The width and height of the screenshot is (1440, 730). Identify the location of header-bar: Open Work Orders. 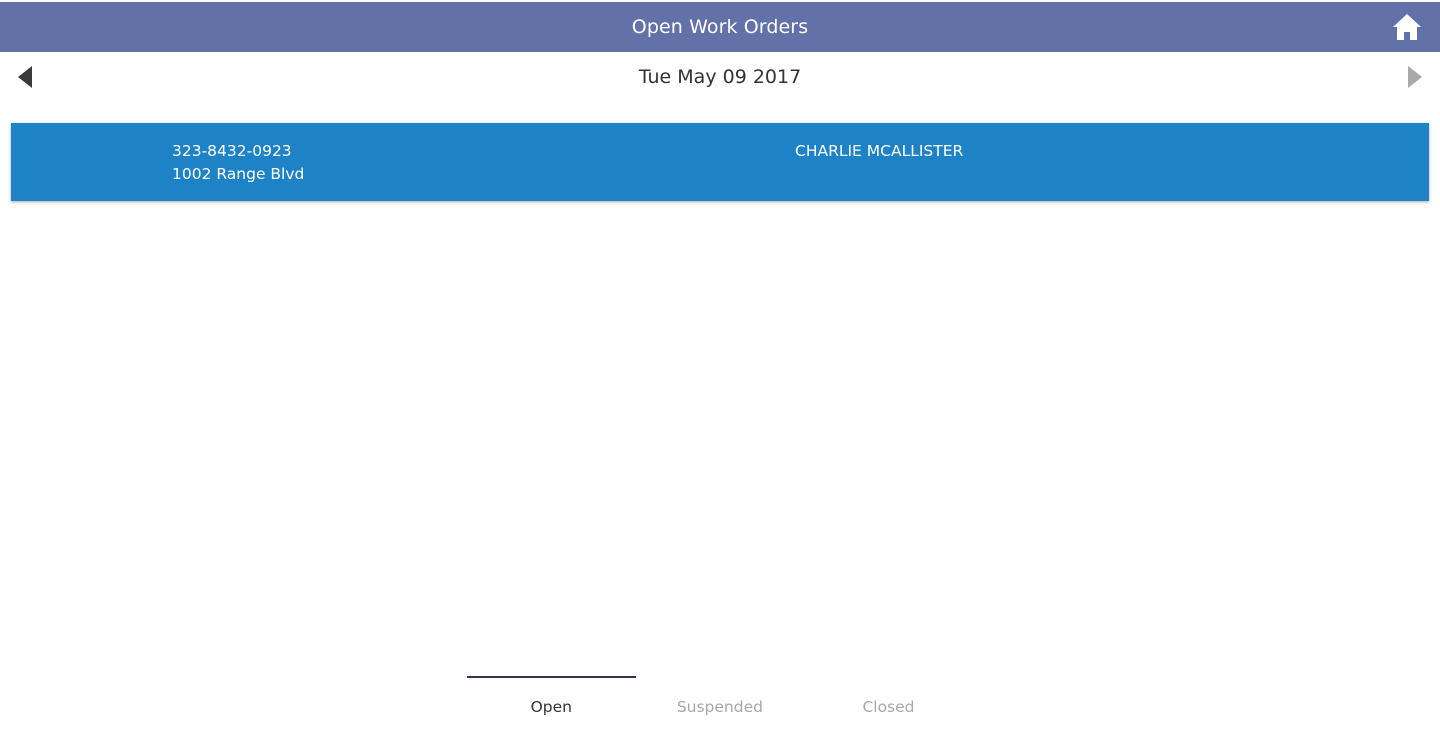
(720, 27).